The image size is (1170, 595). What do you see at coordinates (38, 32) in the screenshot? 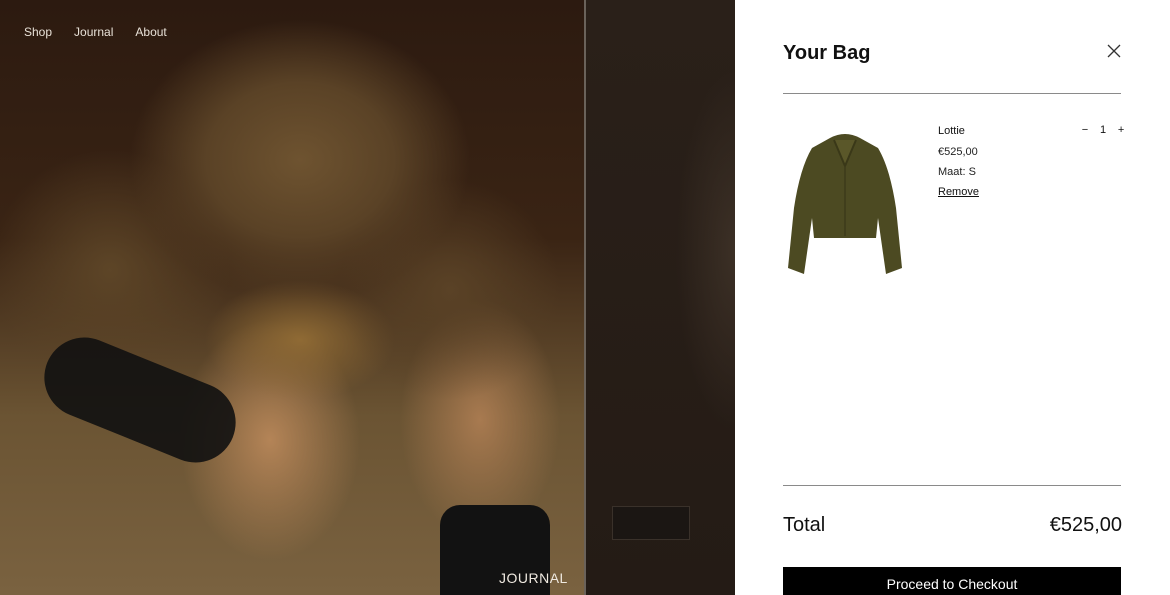
I see `nav-link-shop: Shop` at bounding box center [38, 32].